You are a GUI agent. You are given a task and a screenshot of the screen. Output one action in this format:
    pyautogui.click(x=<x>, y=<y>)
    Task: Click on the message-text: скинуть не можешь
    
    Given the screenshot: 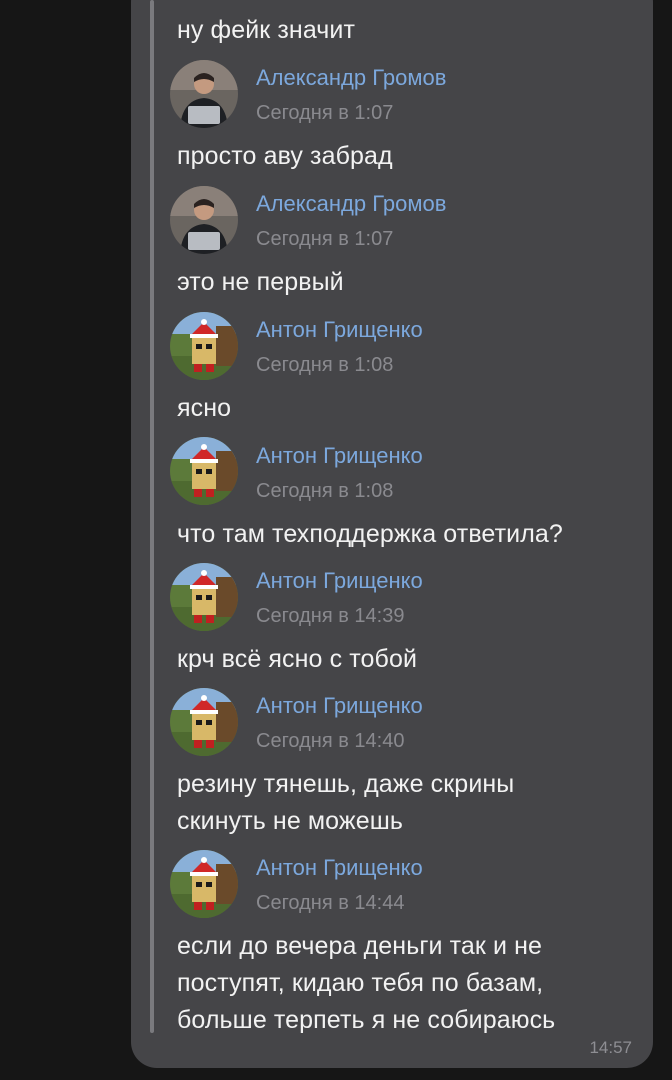 What is the action you would take?
    pyautogui.click(x=290, y=821)
    